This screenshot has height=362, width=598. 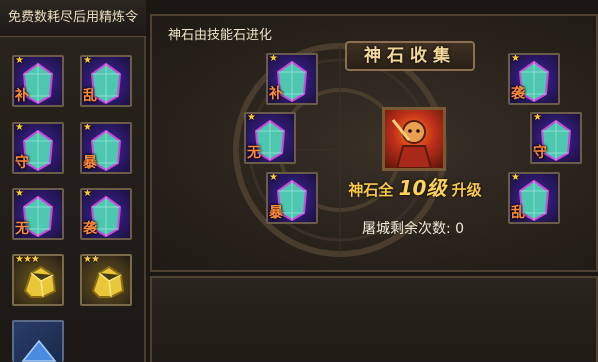 What do you see at coordinates (534, 79) in the screenshot?
I see `god-stone-slot-2: ★ 袭` at bounding box center [534, 79].